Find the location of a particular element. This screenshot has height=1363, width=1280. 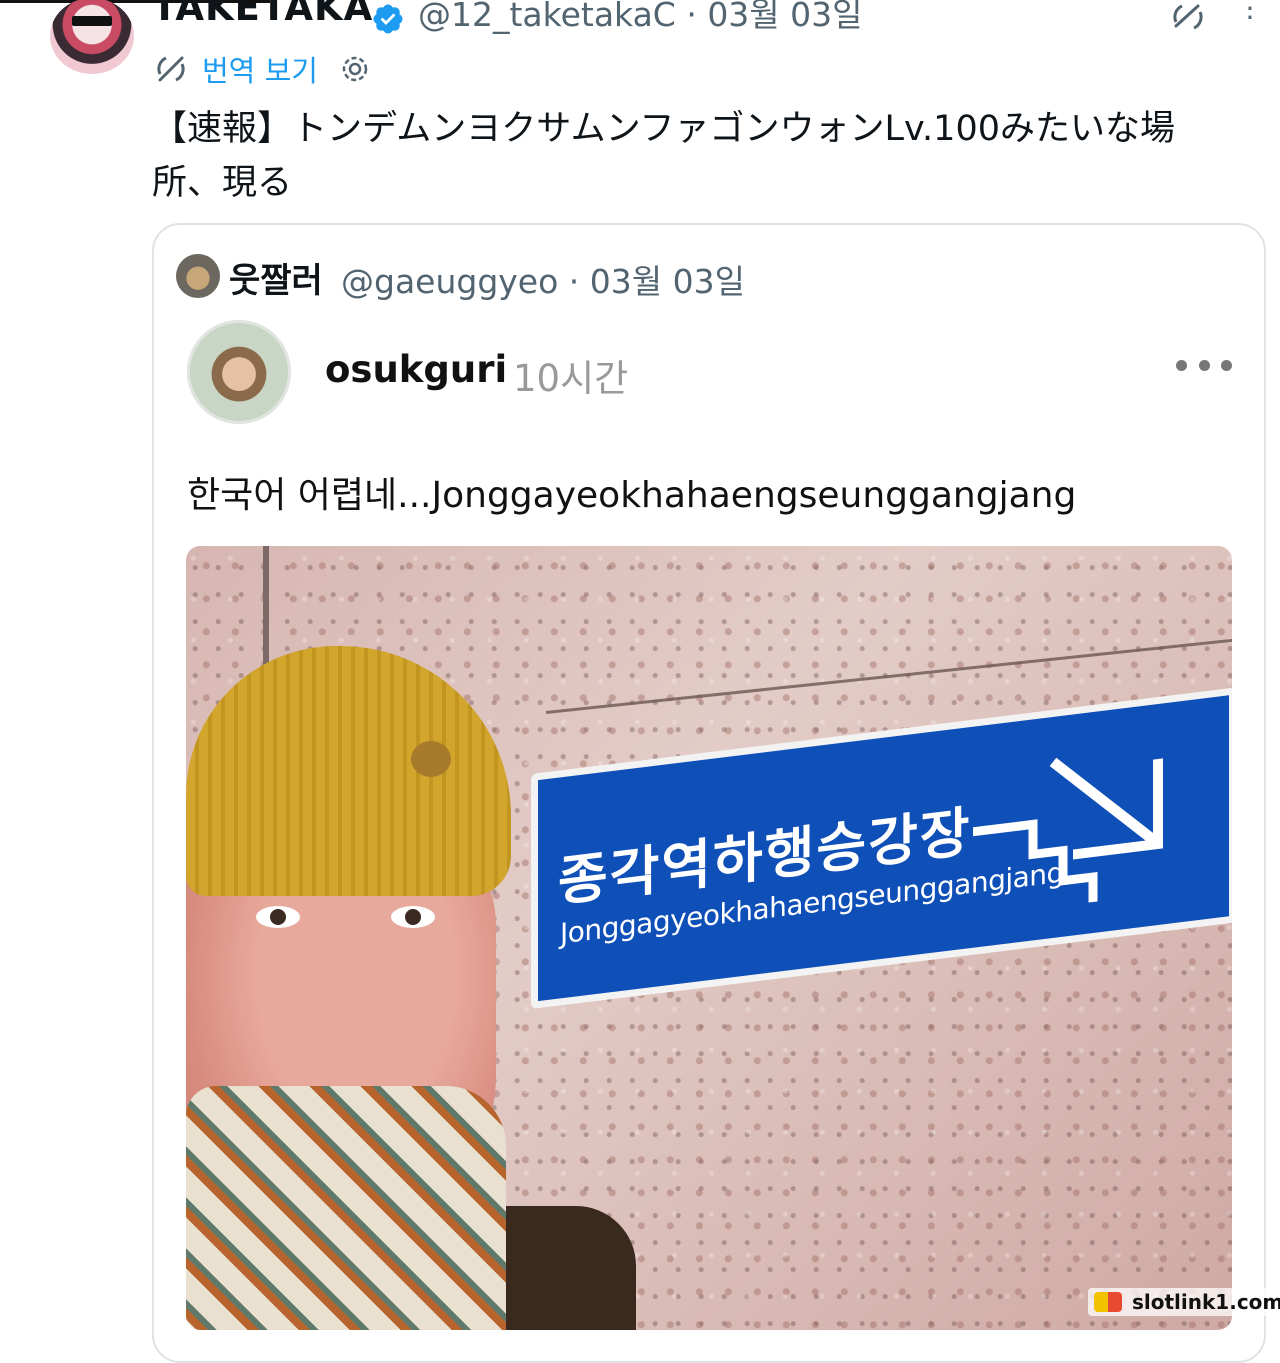

author-handle-date: @12_taketakaC · 03월 03일 is located at coordinates (640, 18).